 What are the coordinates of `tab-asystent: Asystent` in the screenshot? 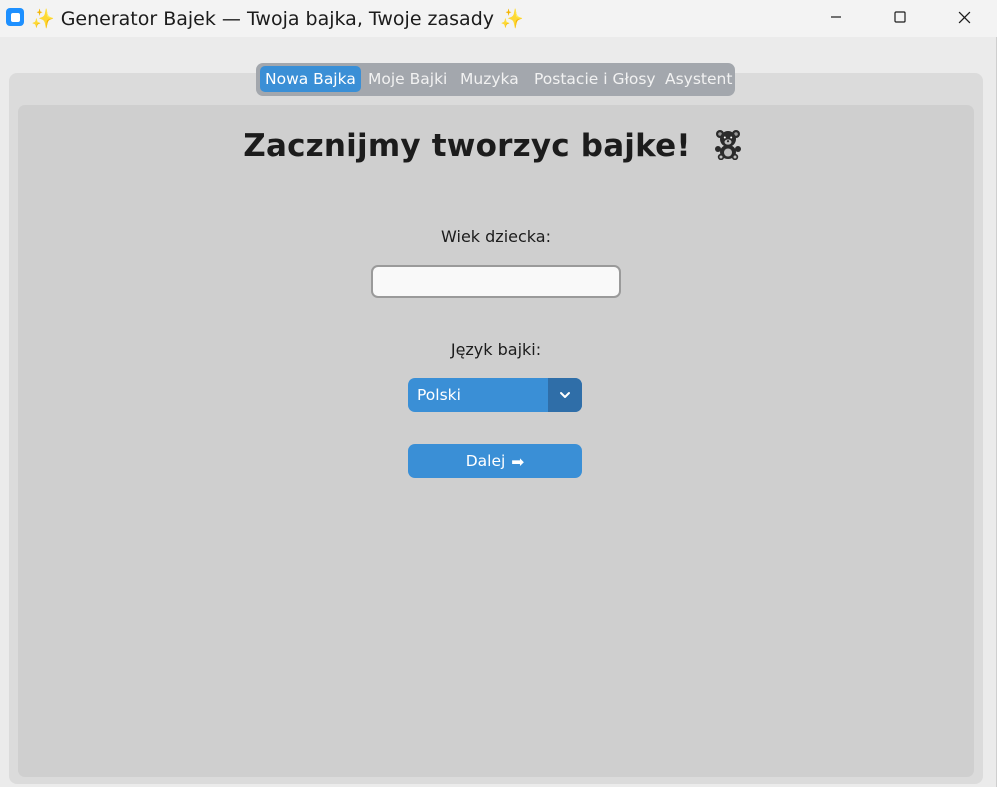 It's located at (698, 79).